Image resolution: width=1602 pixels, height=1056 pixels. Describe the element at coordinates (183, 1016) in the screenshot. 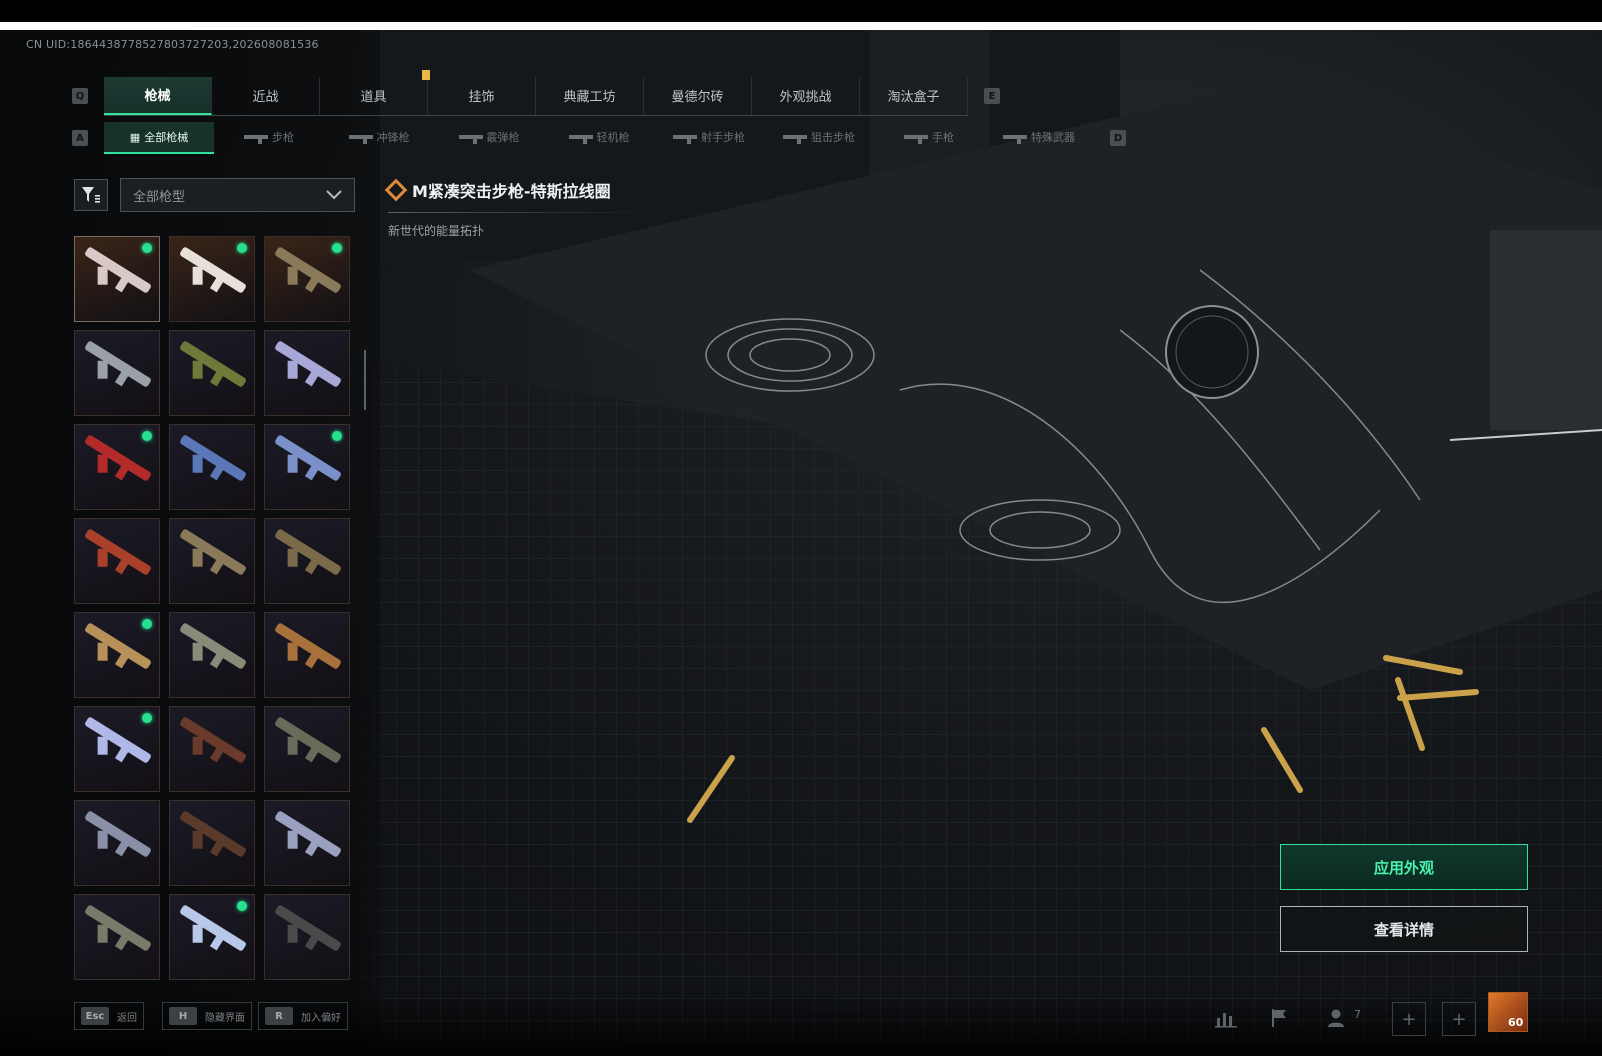

I see `h-key: H` at that location.